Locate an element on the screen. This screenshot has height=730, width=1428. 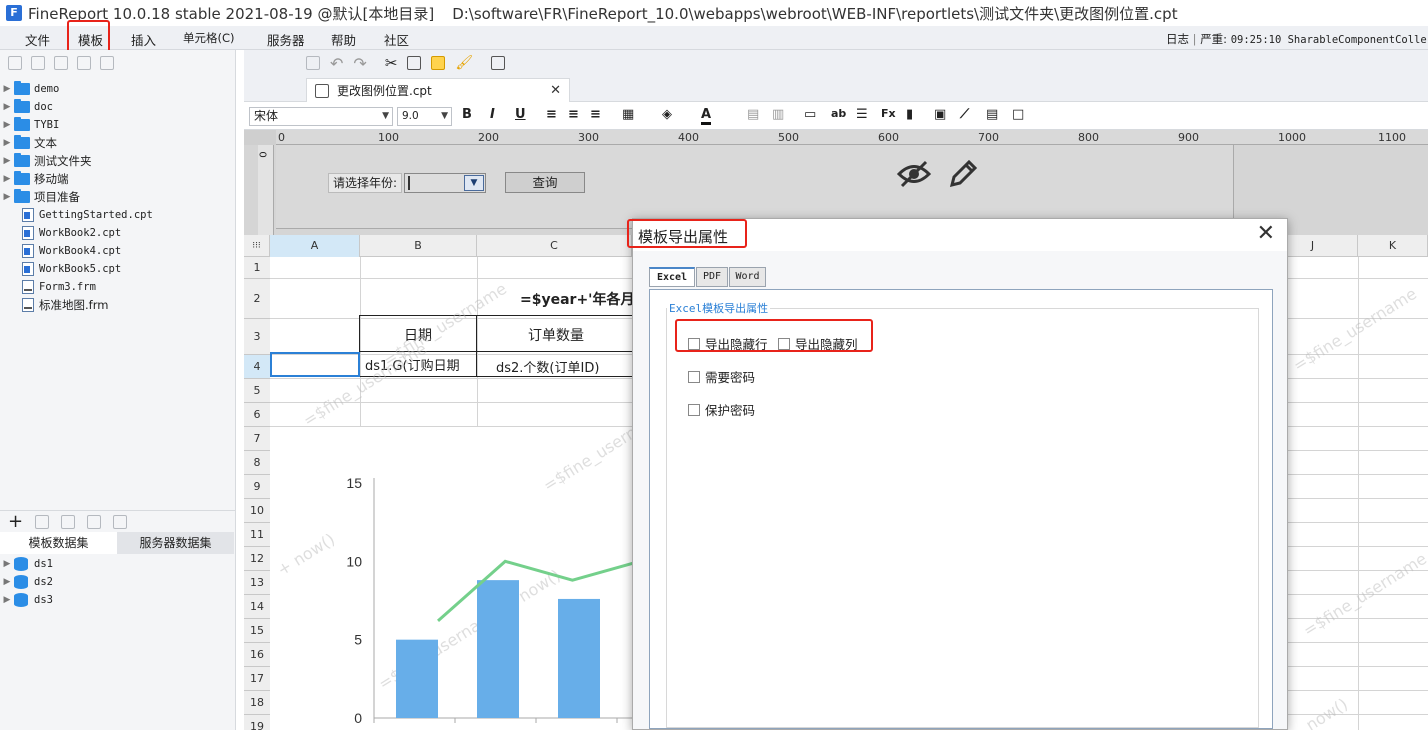
selected-cell-a4 is located at coordinates (315, 364).